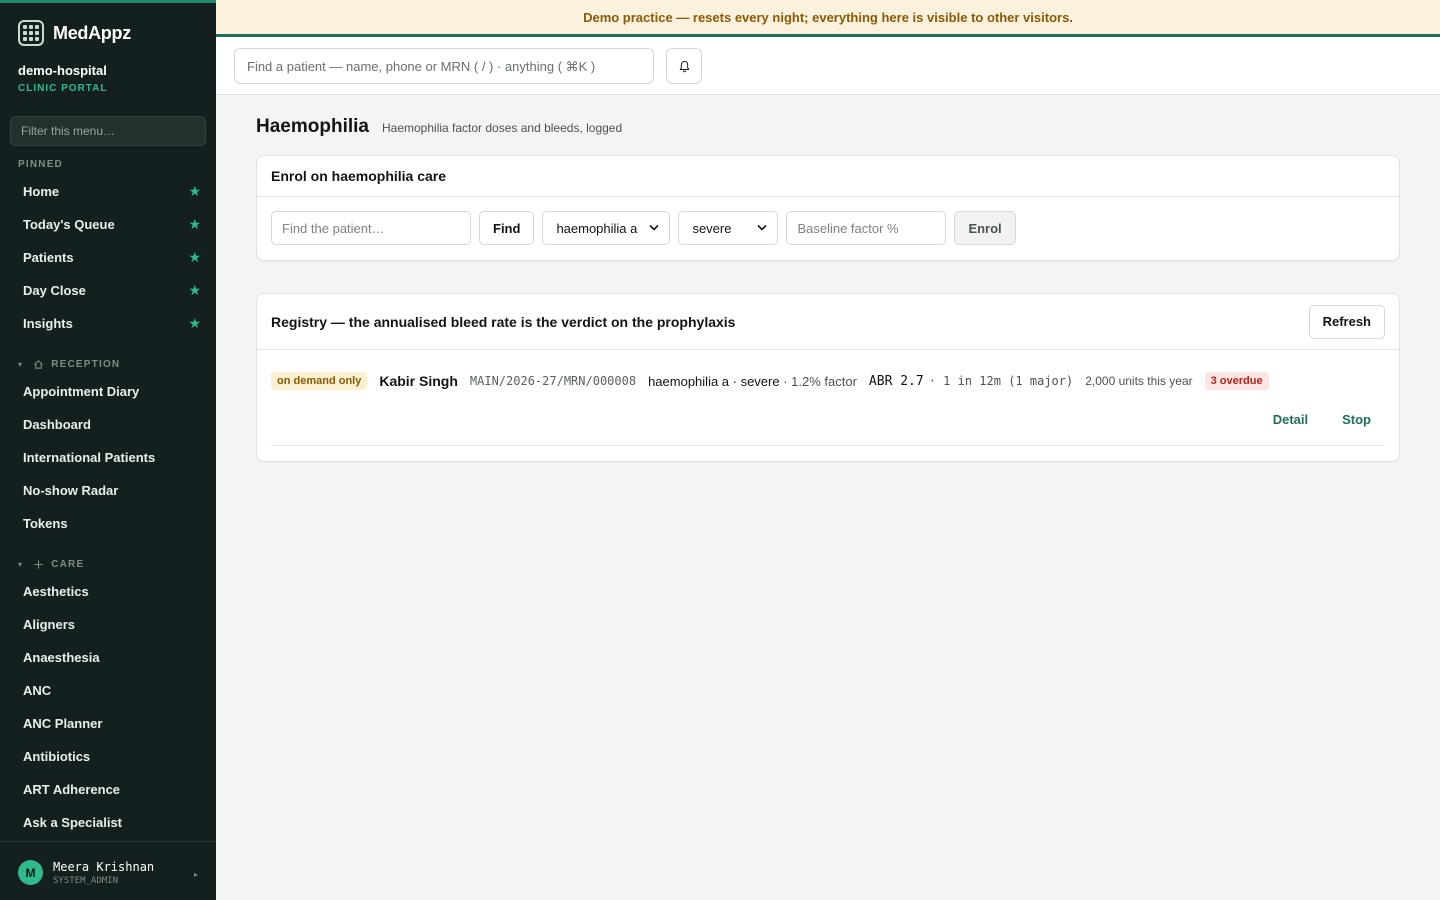 This screenshot has height=900, width=1440. What do you see at coordinates (1356, 419) in the screenshot?
I see `stop-link: Stop` at bounding box center [1356, 419].